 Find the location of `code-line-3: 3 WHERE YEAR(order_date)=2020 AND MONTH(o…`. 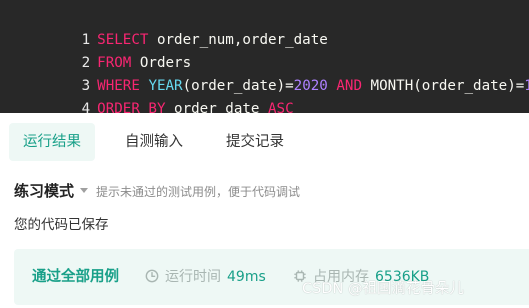

code-line-3: 3 WHERE YEAR(order_date)=2020 AND MONTH(o… is located at coordinates (264, 73).